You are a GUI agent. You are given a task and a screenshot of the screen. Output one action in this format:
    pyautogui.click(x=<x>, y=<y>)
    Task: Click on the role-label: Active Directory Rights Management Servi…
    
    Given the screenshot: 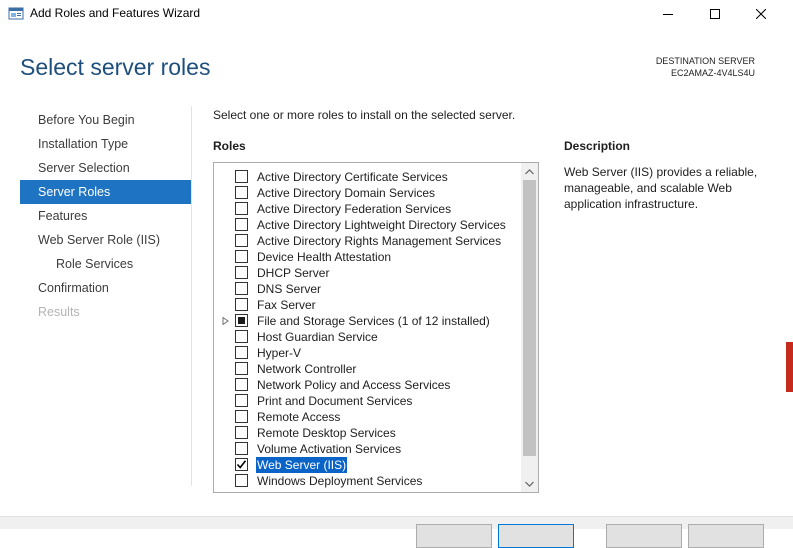 What is the action you would take?
    pyautogui.click(x=379, y=241)
    